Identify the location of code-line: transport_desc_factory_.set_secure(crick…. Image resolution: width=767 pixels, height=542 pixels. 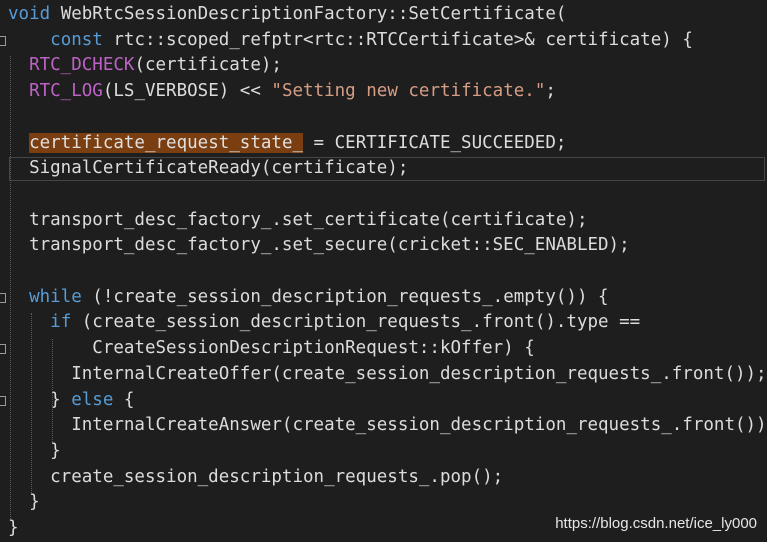
(383, 246).